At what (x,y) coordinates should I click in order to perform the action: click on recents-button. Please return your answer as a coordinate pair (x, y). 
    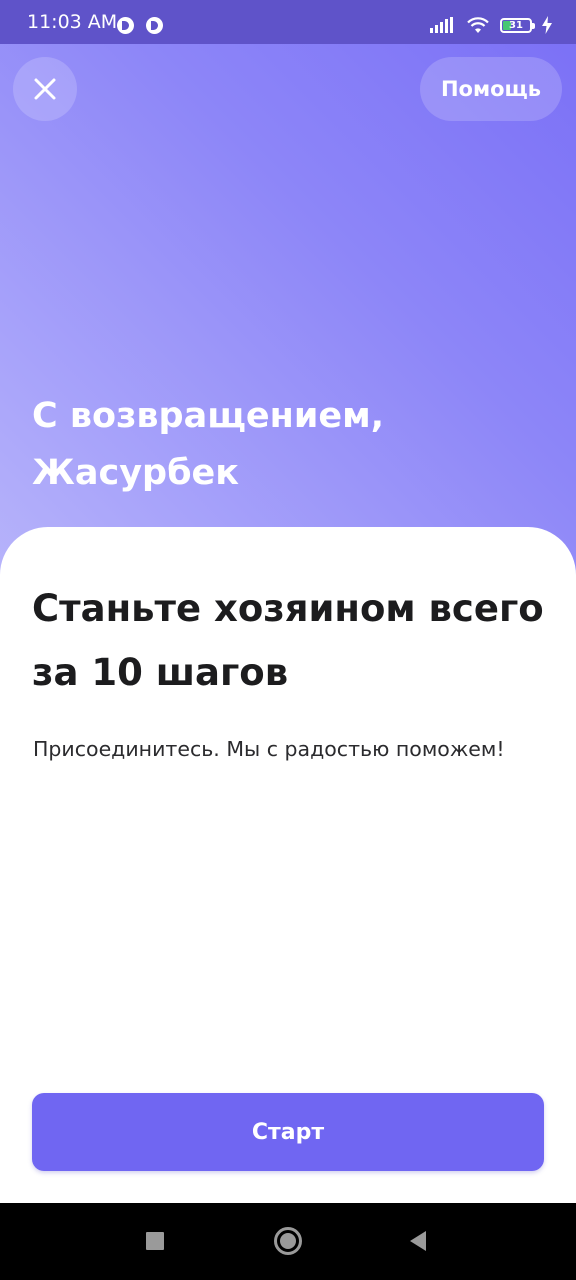
    Looking at the image, I should click on (155, 1241).